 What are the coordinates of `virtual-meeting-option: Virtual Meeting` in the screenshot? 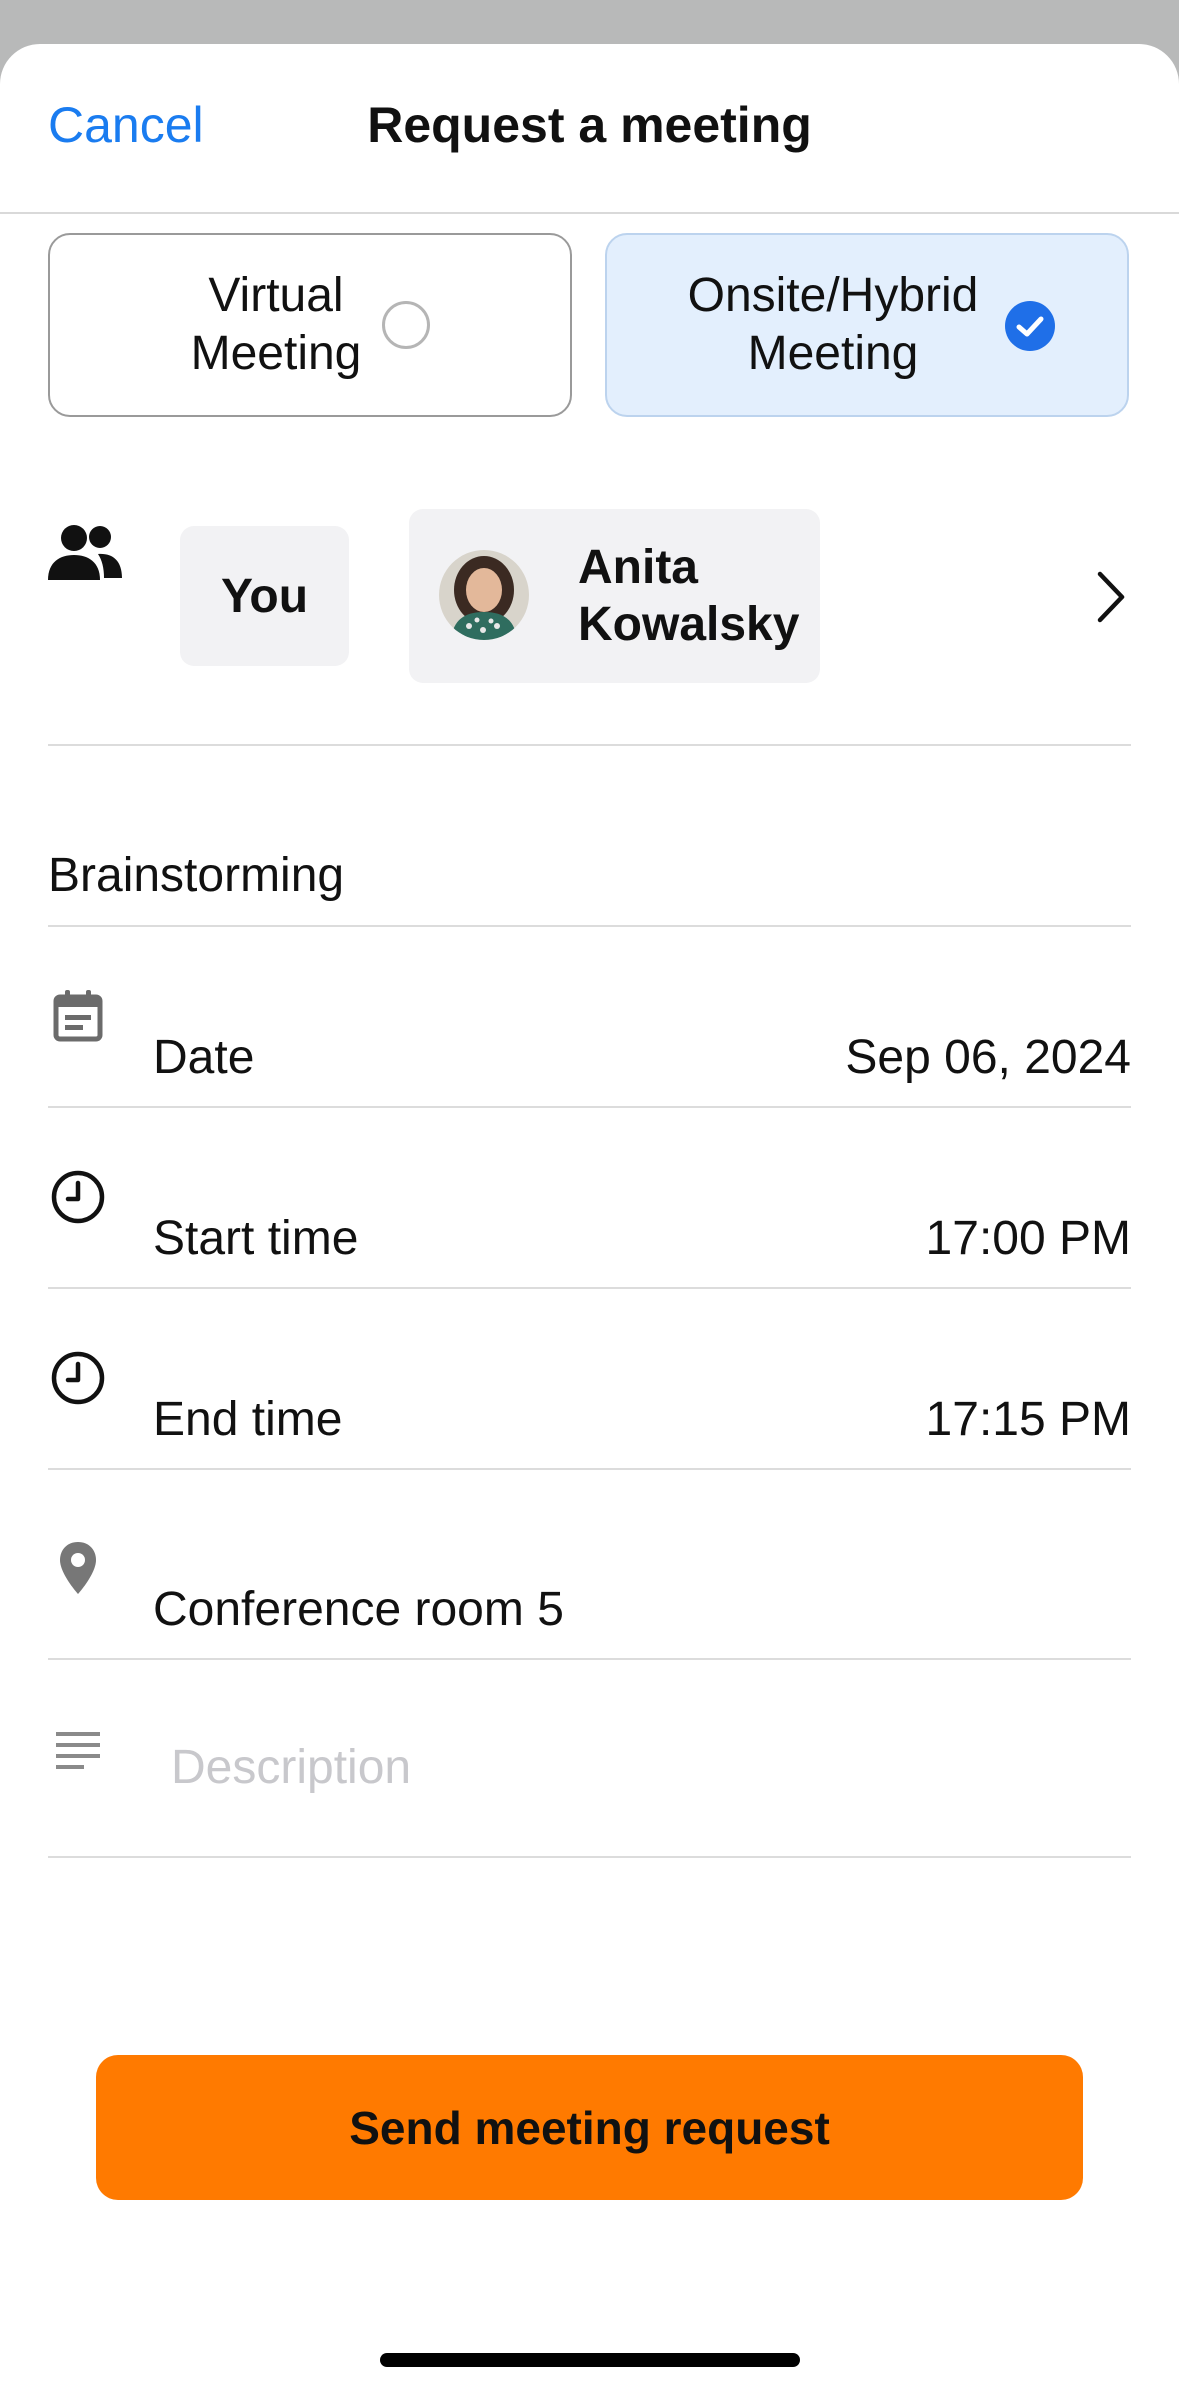 It's located at (310, 325).